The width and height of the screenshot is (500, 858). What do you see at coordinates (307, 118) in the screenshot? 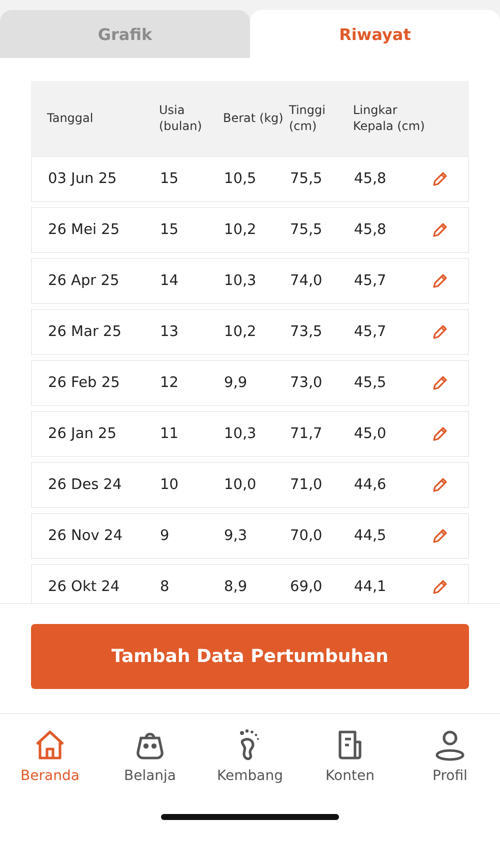
I see `column-header: Tinggi (cm)` at bounding box center [307, 118].